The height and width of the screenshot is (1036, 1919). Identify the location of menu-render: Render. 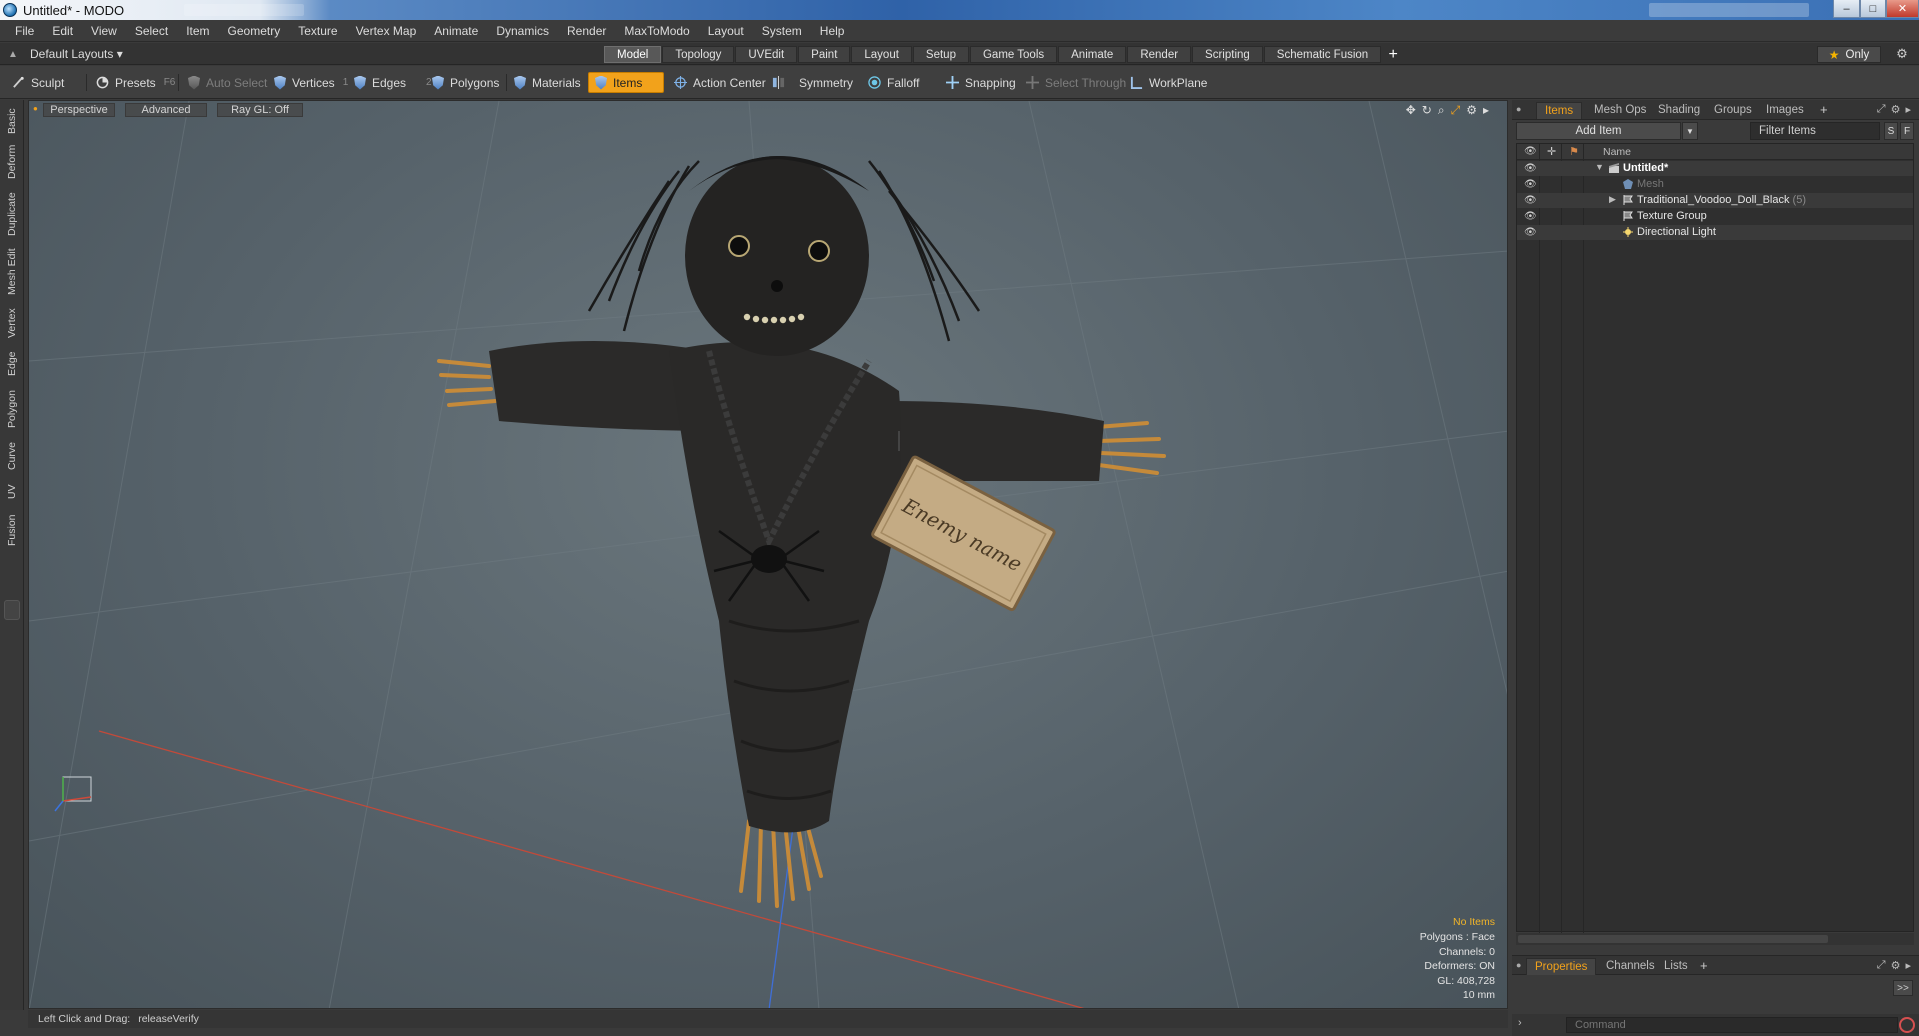
(586, 31).